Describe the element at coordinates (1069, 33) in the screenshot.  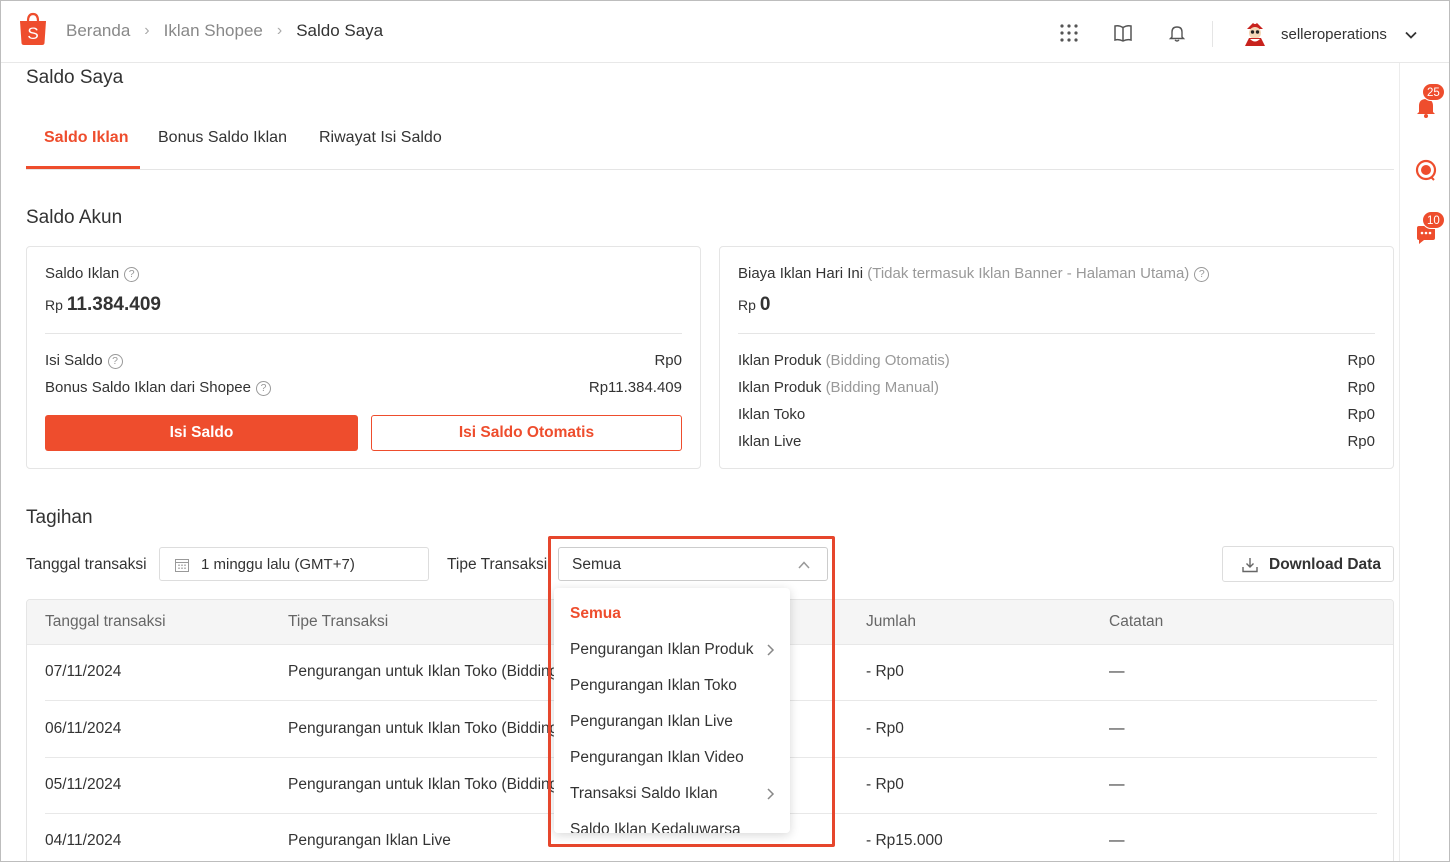
I see `apps-grid-icon` at that location.